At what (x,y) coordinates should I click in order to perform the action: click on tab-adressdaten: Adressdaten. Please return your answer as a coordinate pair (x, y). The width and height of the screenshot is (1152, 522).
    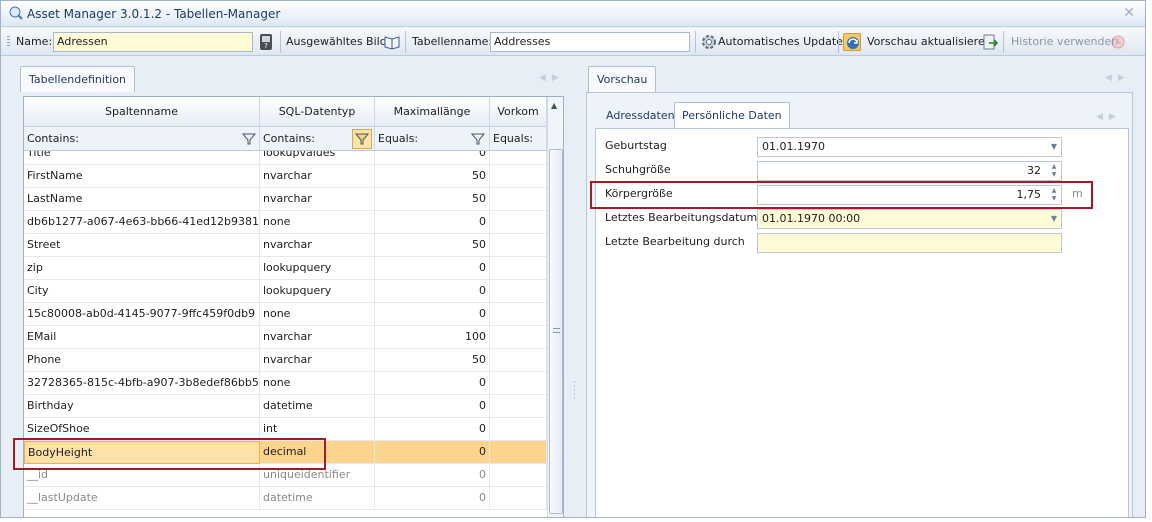
    Looking at the image, I should click on (640, 115).